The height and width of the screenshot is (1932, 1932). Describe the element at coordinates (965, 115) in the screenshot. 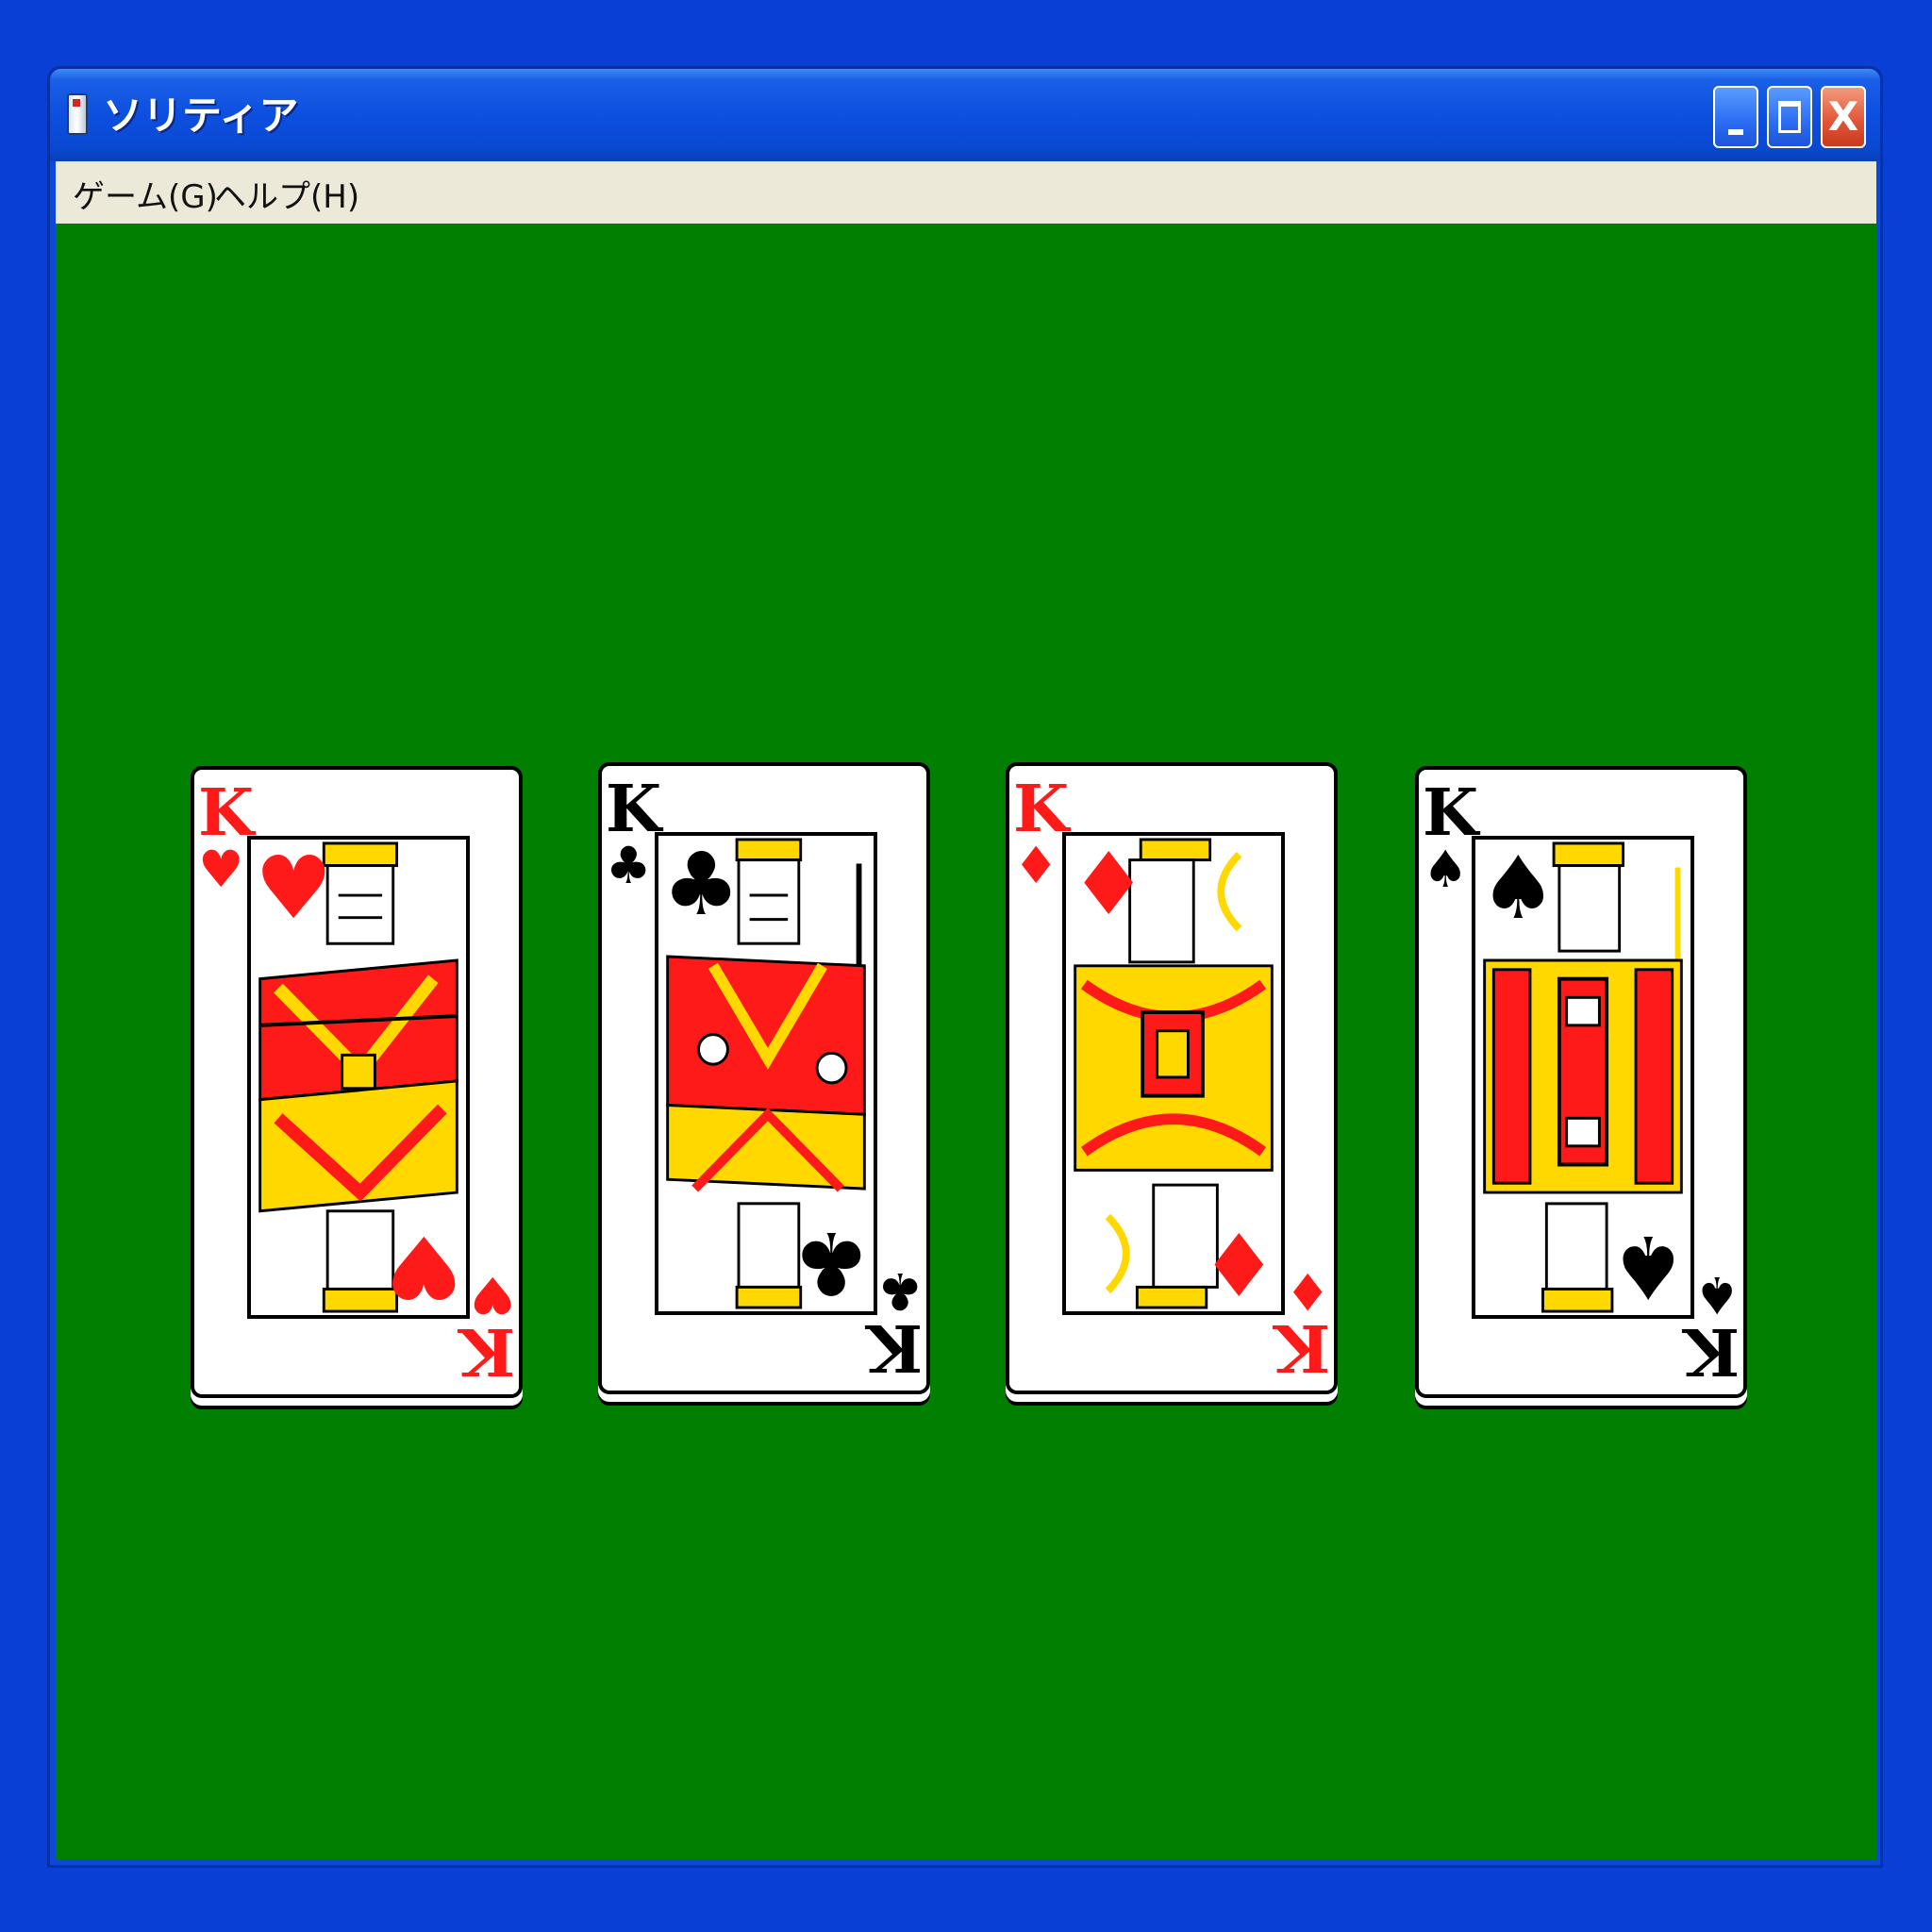

I see `title-bar: ソリティア X` at that location.